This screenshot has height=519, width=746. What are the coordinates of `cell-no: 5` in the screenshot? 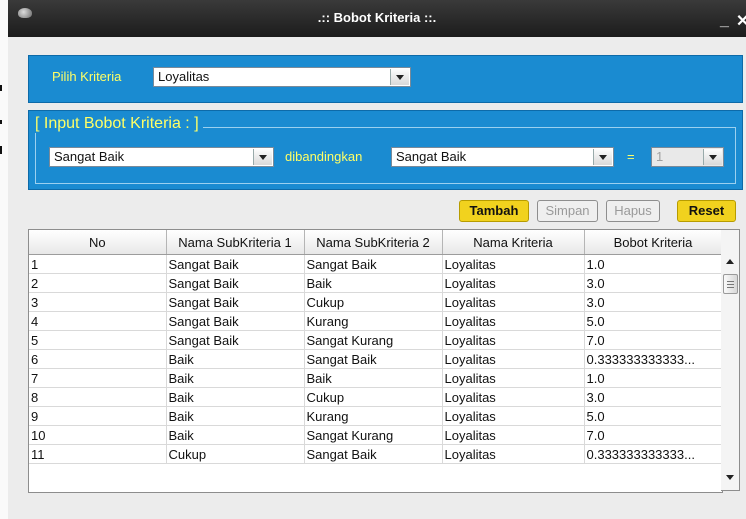 It's located at (98, 340).